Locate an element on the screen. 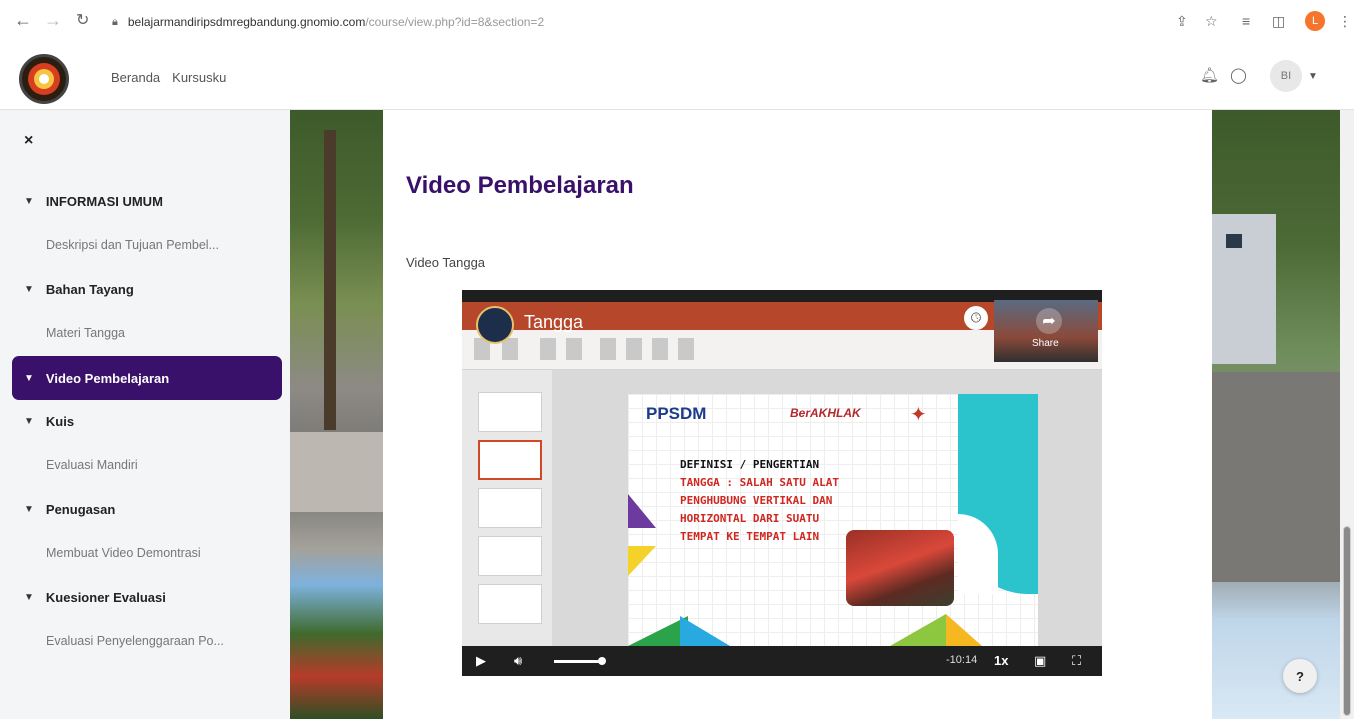  site-logo is located at coordinates (44, 79).